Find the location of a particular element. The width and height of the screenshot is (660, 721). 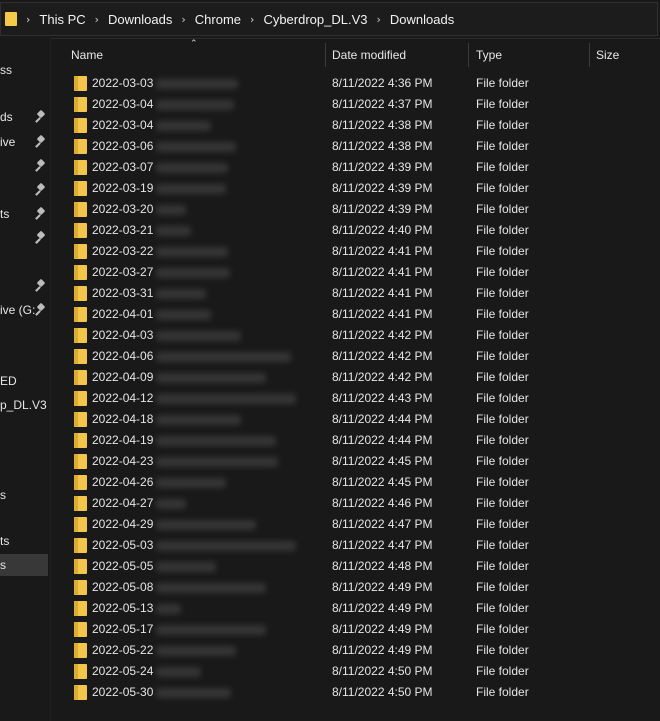

file-name: 2022-04-12 is located at coordinates (123, 398).